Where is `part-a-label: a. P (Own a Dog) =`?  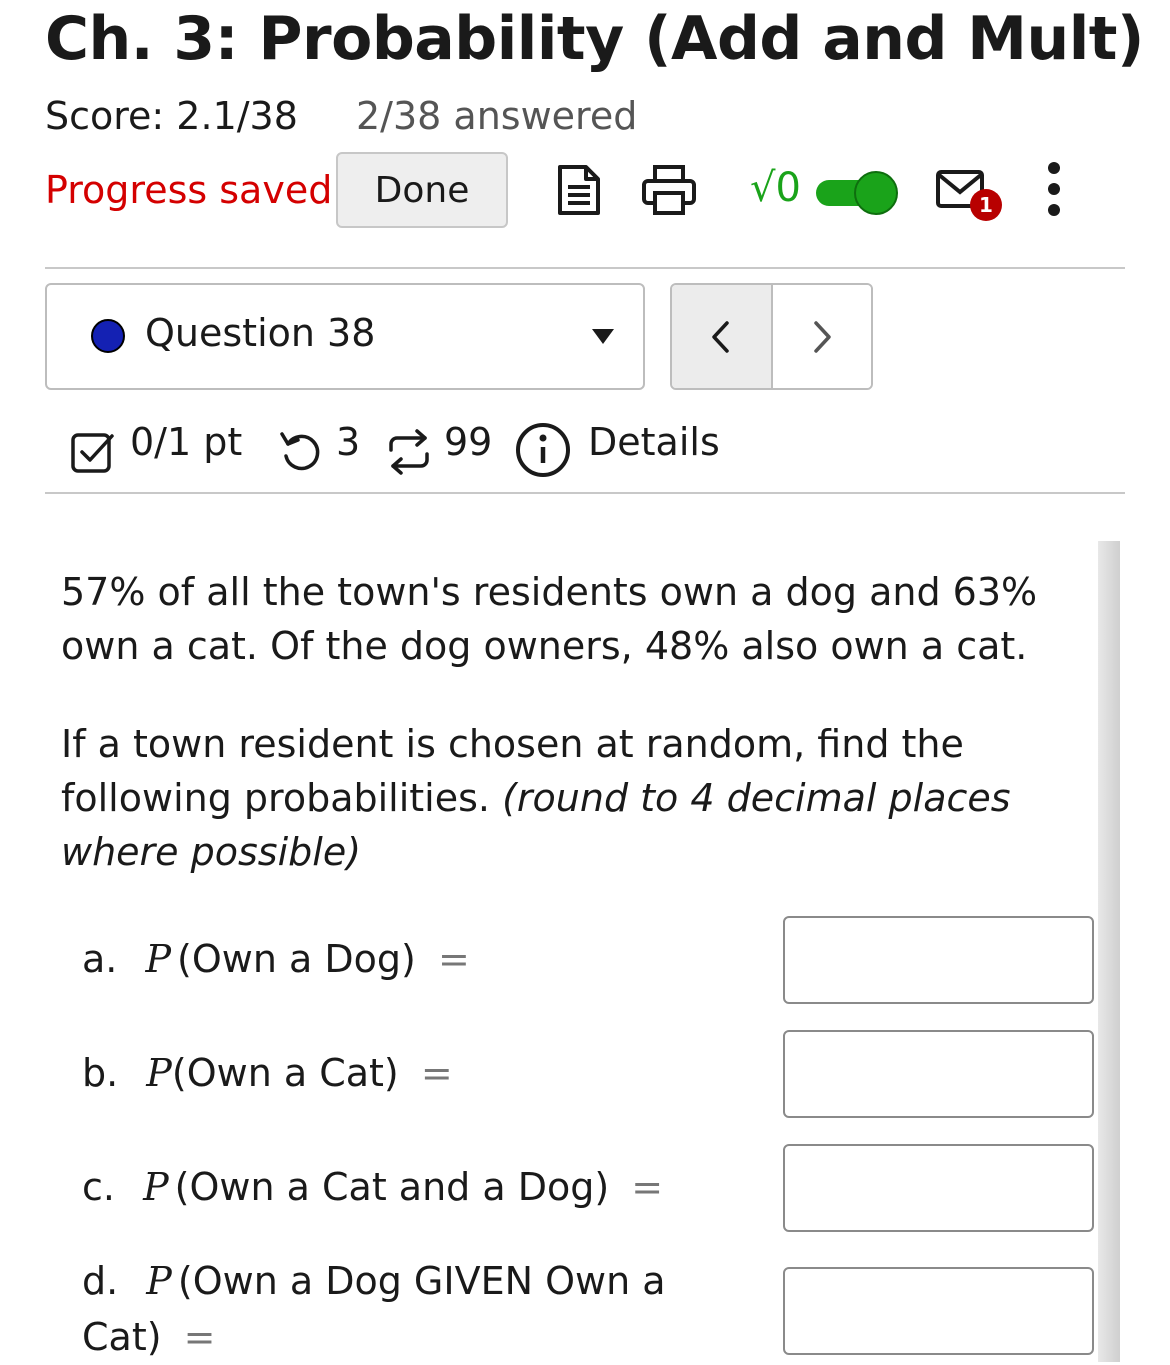 part-a-label: a. P (Own a Dog) = is located at coordinates (276, 959).